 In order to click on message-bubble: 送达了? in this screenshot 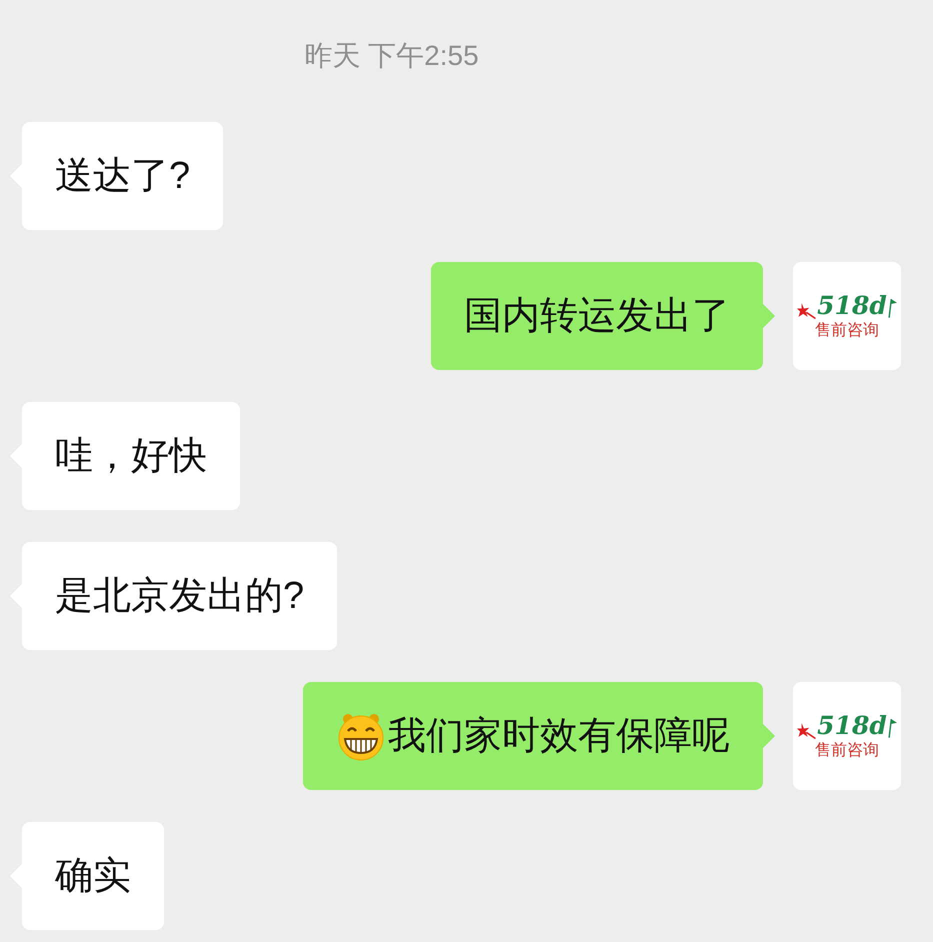, I will do `click(123, 176)`.